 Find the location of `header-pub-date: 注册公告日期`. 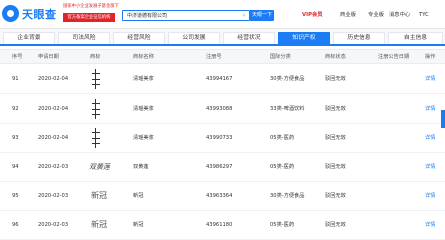

header-pub-date: 注册公告日期 is located at coordinates (394, 57).